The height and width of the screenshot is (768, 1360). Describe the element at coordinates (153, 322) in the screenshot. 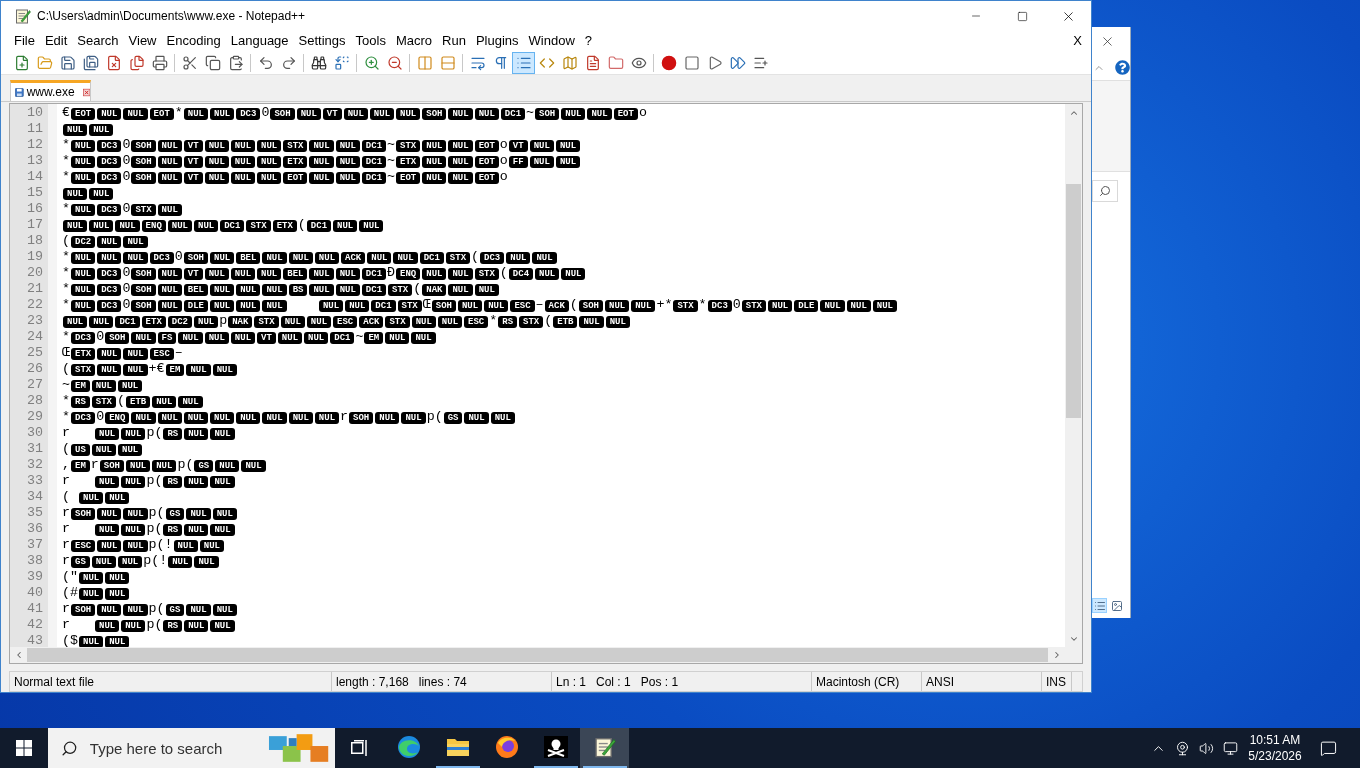

I see `control-character: ETX` at that location.